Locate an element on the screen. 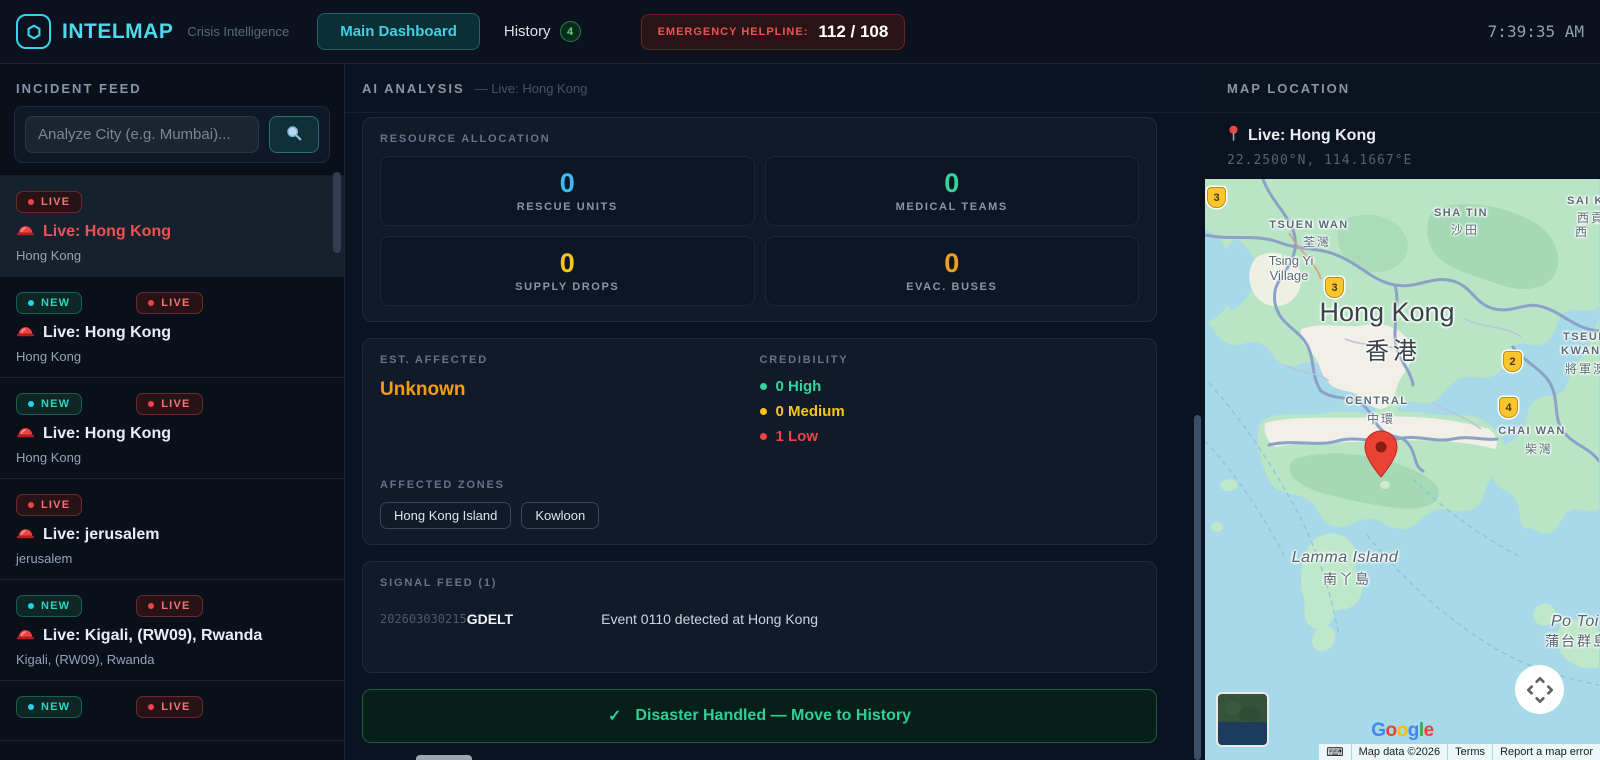 This screenshot has height=760, width=1600. search-button is located at coordinates (294, 134).